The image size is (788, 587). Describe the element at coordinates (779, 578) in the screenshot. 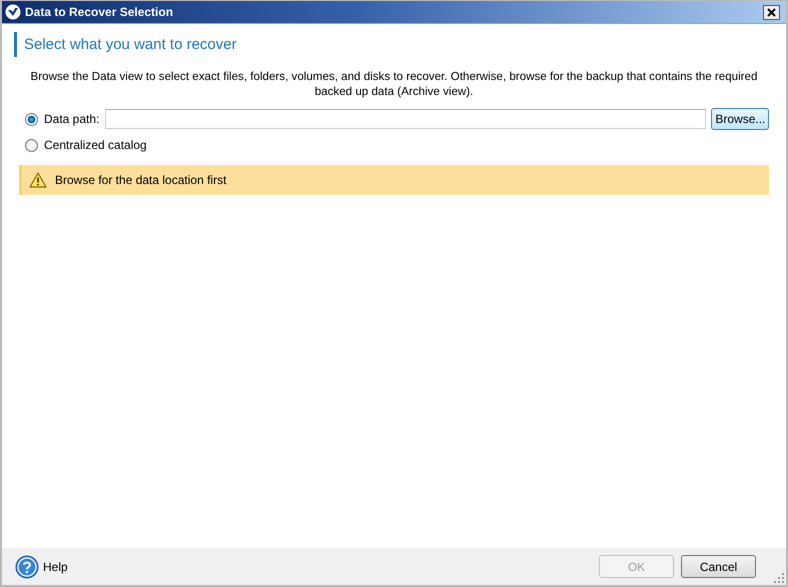

I see `resize-grip-icon` at that location.